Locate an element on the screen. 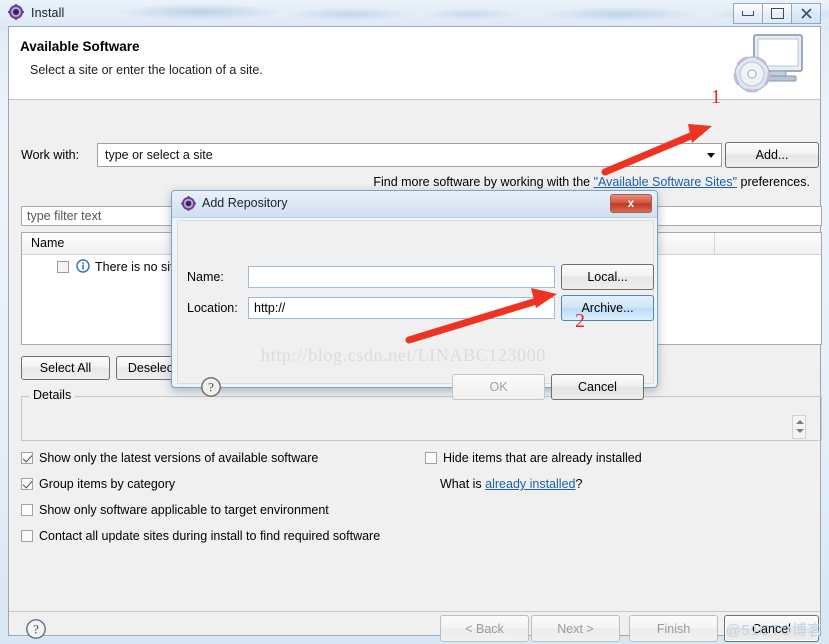 Image resolution: width=829 pixels, height=644 pixels. checkbox-group-by-category: Group items by category is located at coordinates (98, 484).